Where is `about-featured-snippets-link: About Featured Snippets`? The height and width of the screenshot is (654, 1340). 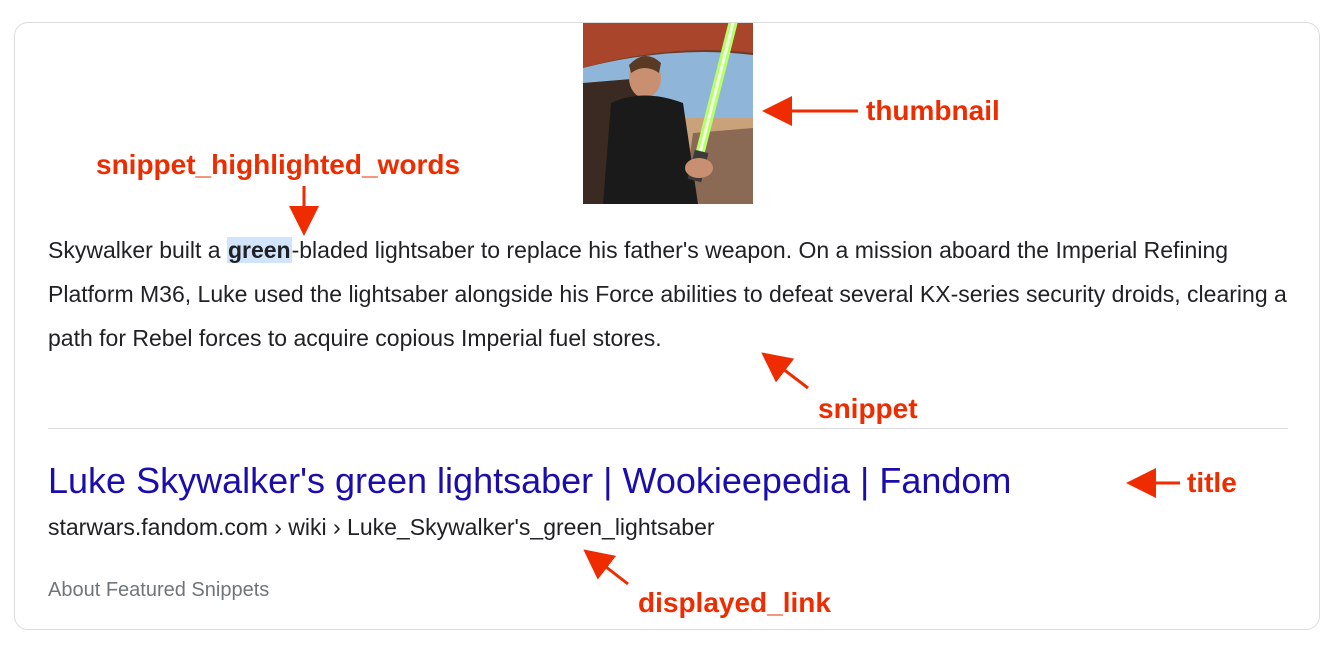
about-featured-snippets-link: About Featured Snippets is located at coordinates (158, 590).